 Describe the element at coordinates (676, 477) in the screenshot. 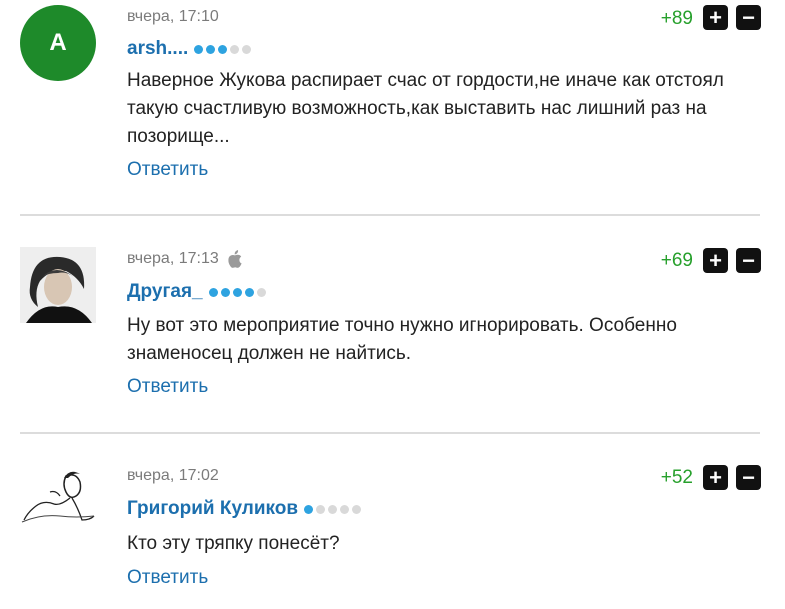

I see `comment-score: +52` at that location.